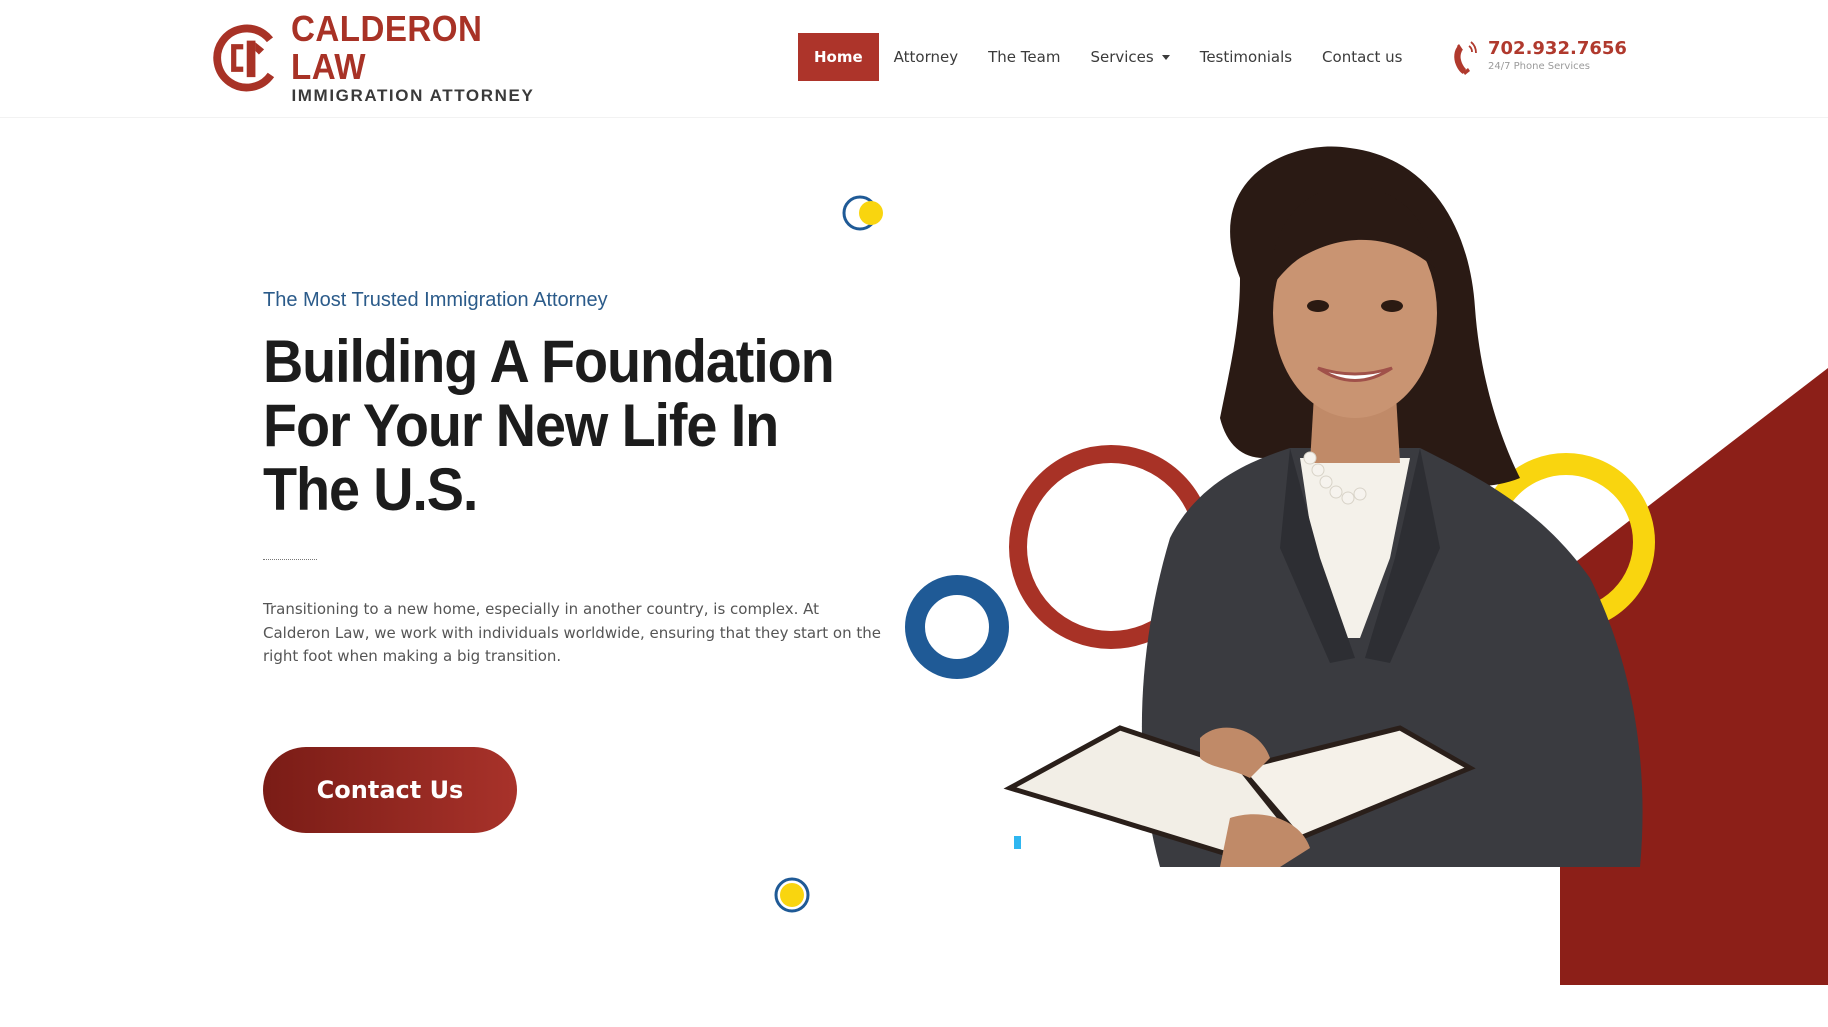 The width and height of the screenshot is (1828, 1027). What do you see at coordinates (1165, 57) in the screenshot?
I see `chevron-down-icon` at bounding box center [1165, 57].